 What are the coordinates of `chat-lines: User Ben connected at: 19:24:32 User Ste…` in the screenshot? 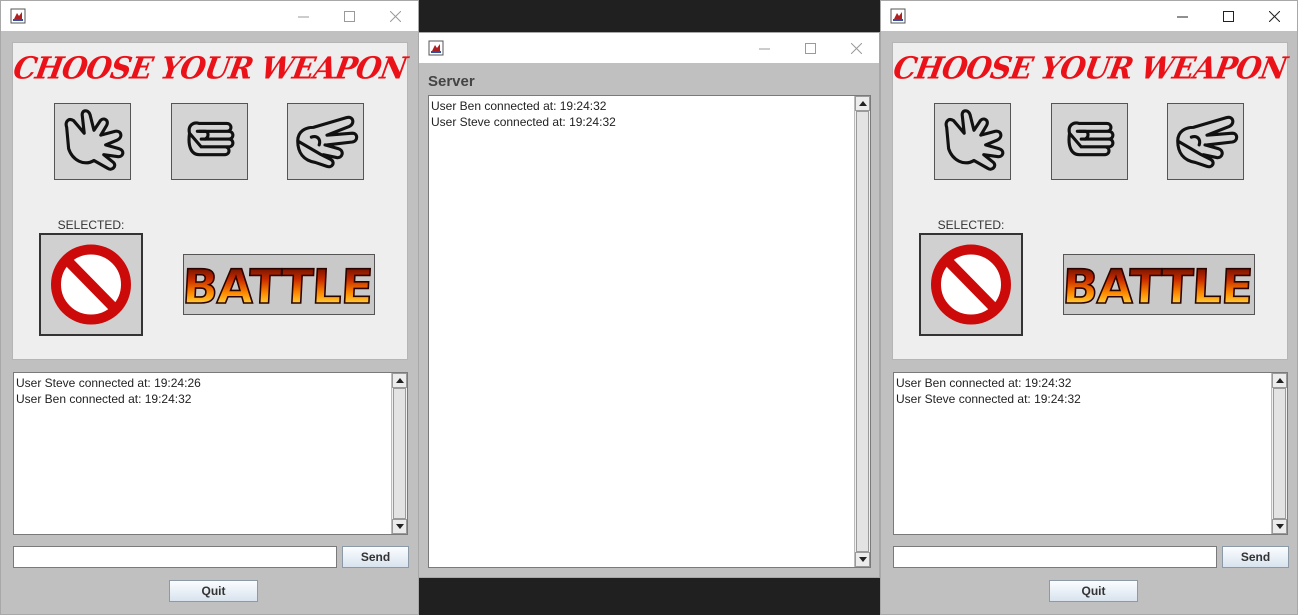 It's located at (1082, 391).